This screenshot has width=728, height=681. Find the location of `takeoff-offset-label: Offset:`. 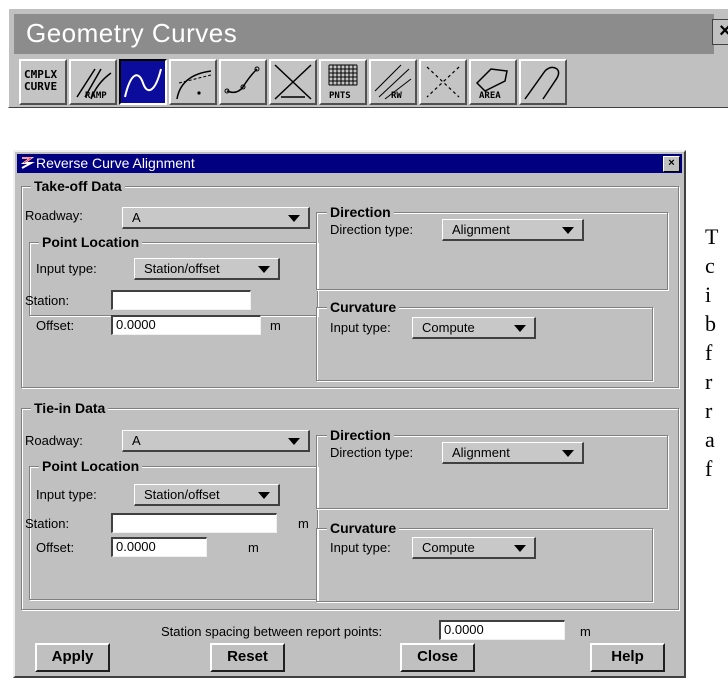

takeoff-offset-label: Offset: is located at coordinates (55, 325).